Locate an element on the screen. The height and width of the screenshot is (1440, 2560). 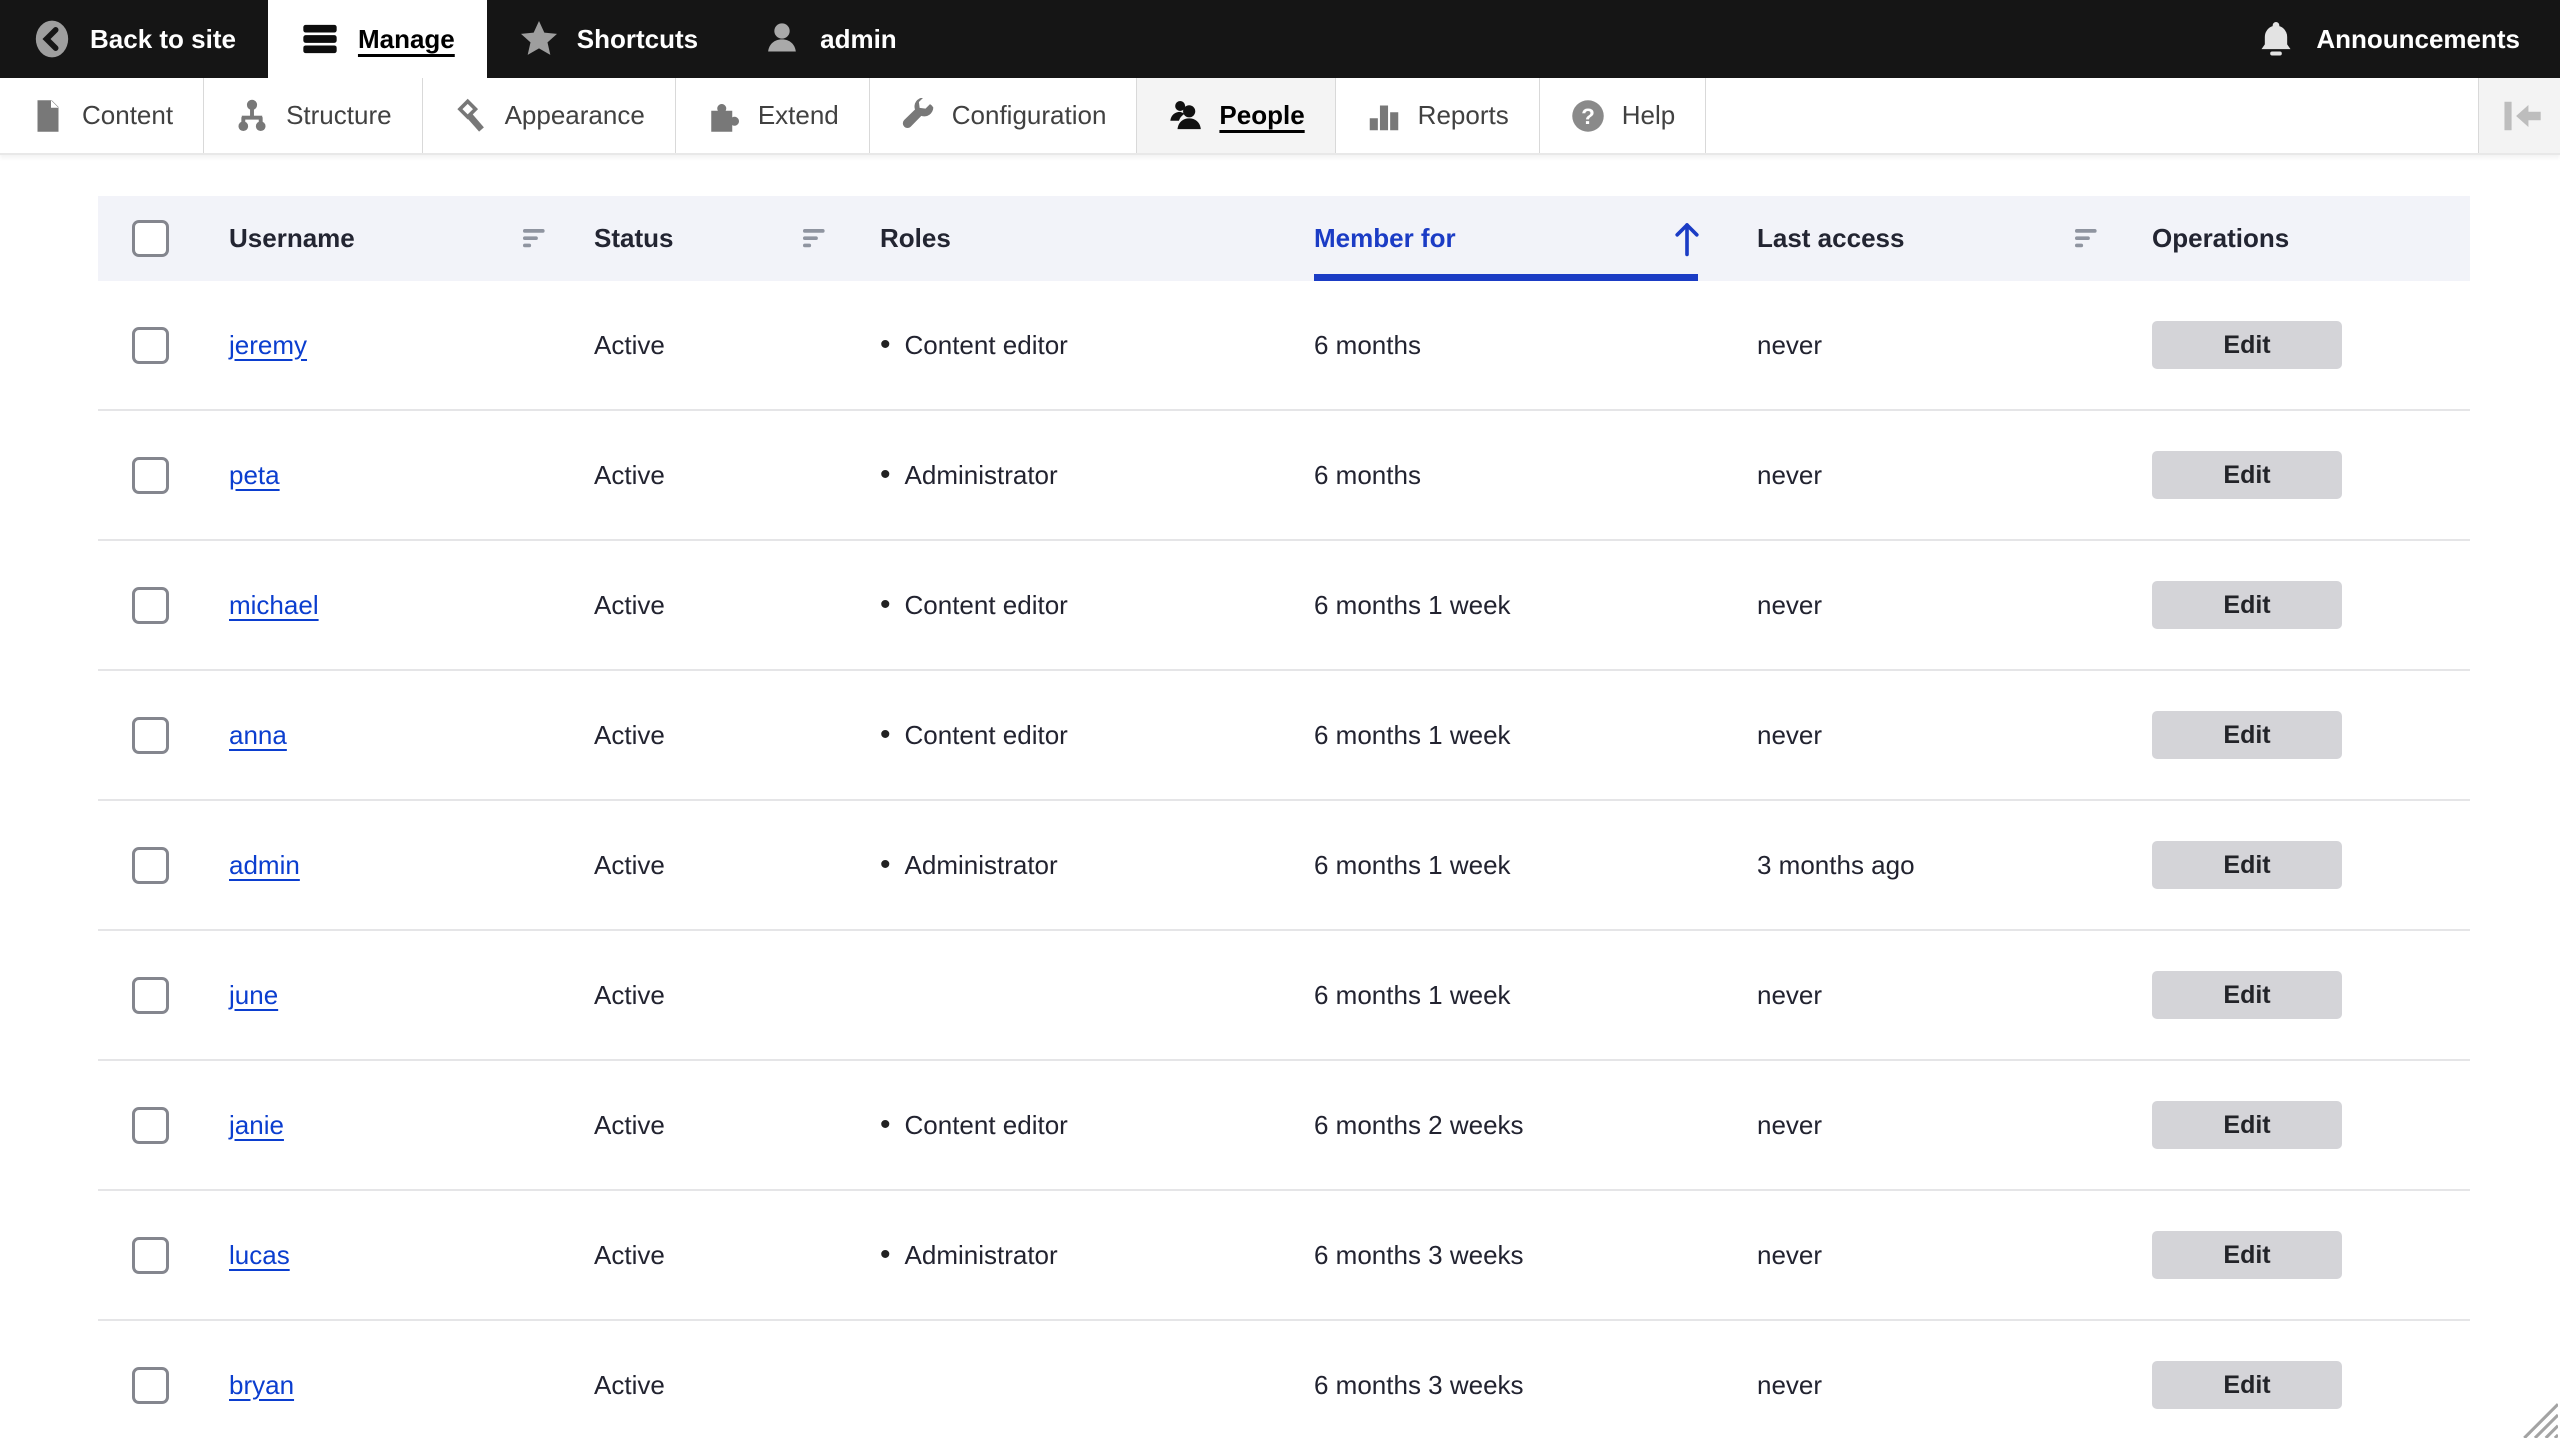
announcements-button: Announcements is located at coordinates (2388, 39).